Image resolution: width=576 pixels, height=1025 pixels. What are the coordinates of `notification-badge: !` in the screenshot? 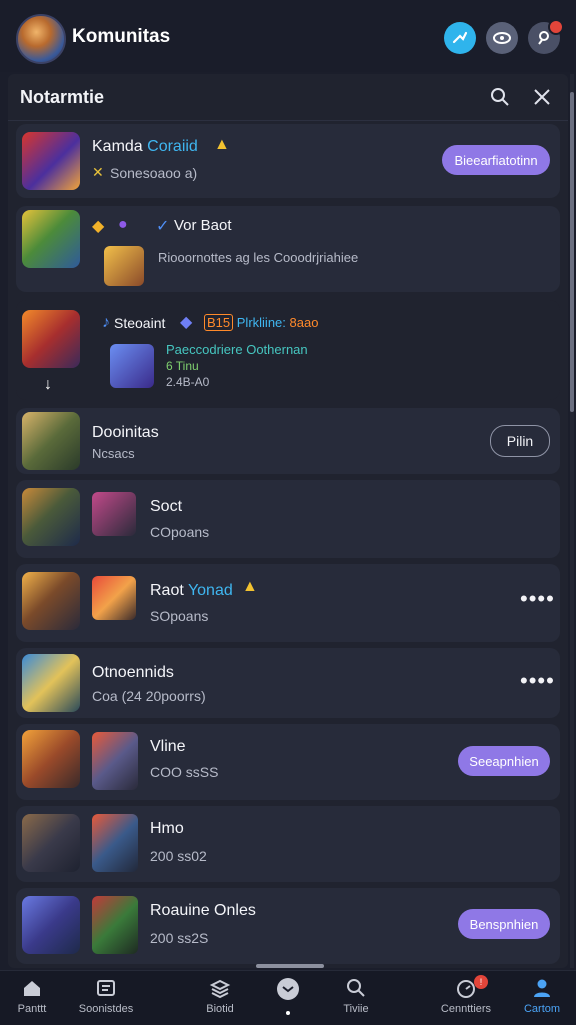 It's located at (481, 982).